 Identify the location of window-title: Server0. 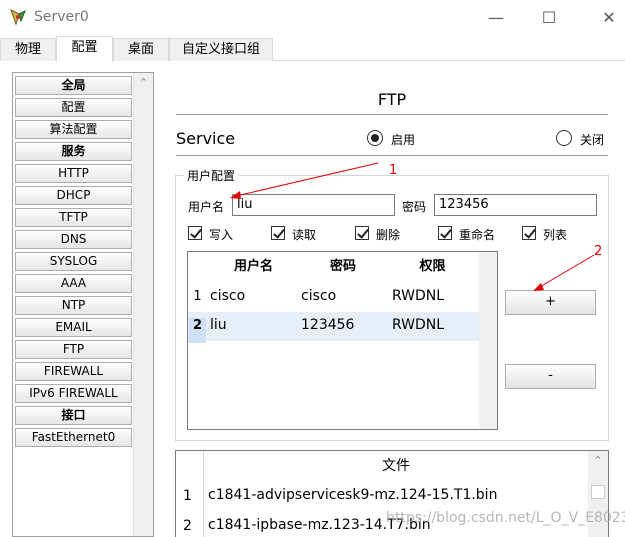
(61, 17).